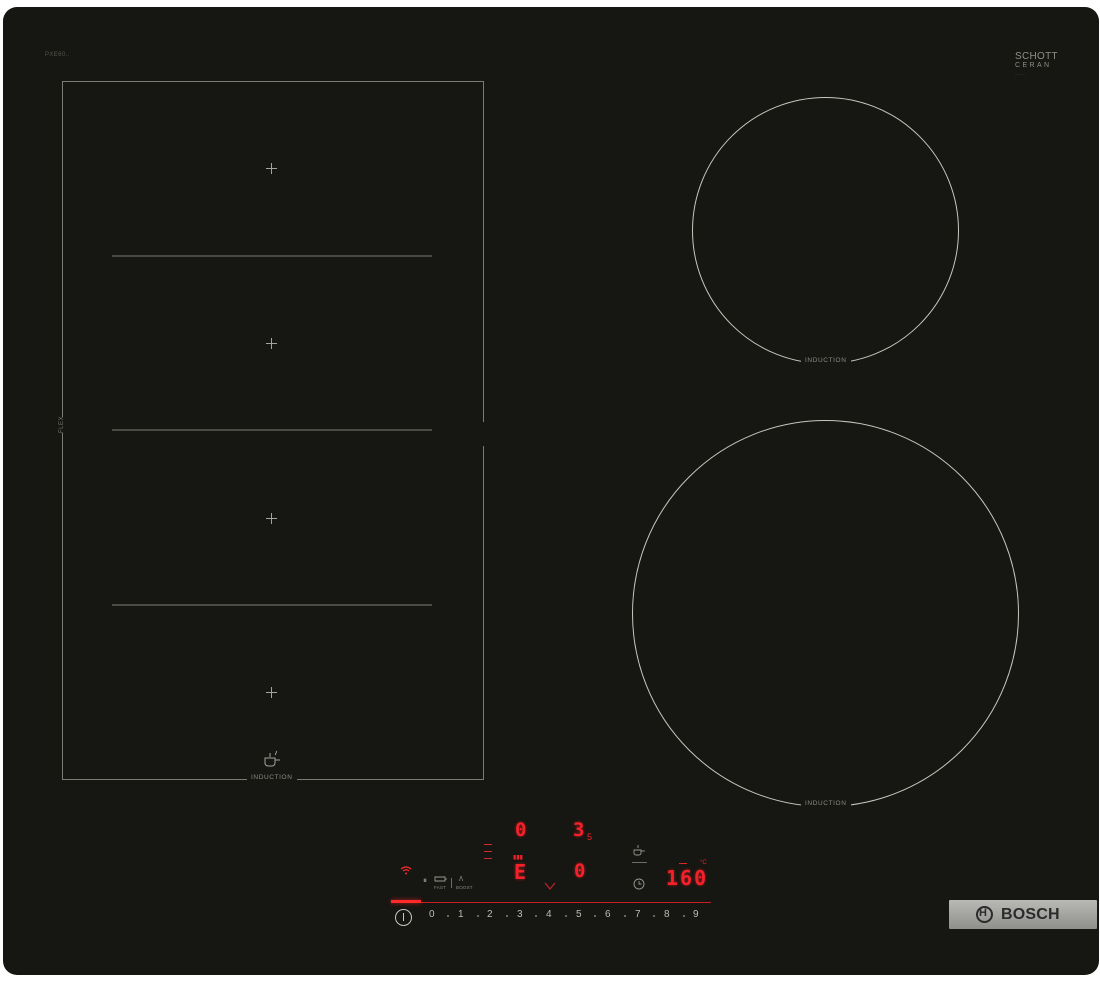 Image resolution: width=1100 pixels, height=996 pixels. Describe the element at coordinates (639, 862) in the screenshot. I see `sensor-separator` at that location.